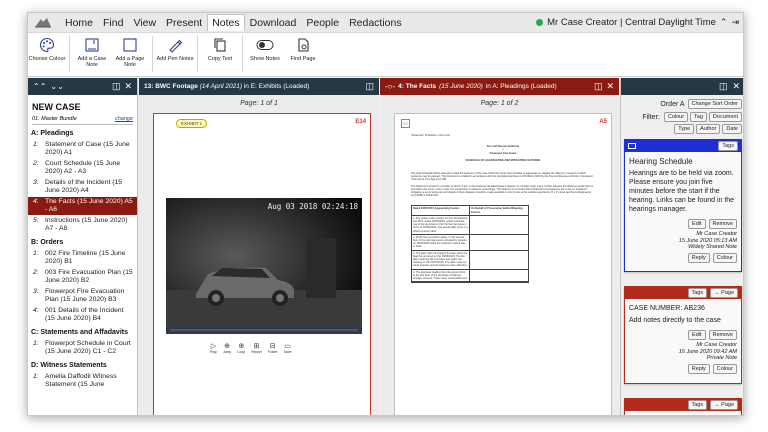 This screenshot has height=432, width=768. Describe the element at coordinates (603, 122) in the screenshot. I see `page-number: A5` at that location.